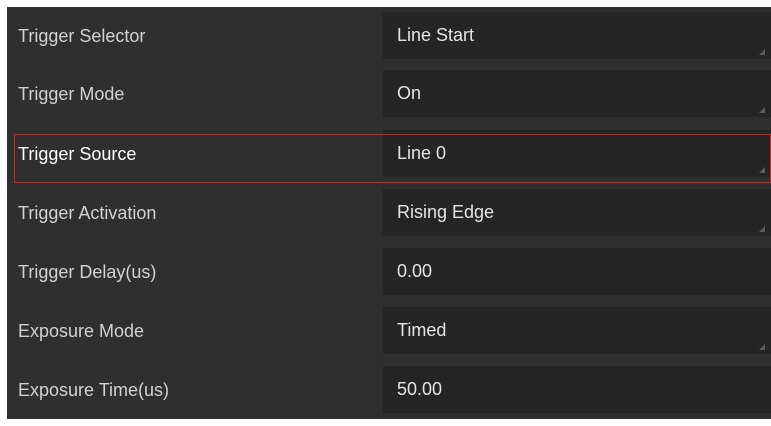  Describe the element at coordinates (71, 94) in the screenshot. I see `property-label-trigger-mode: Trigger Mode` at that location.